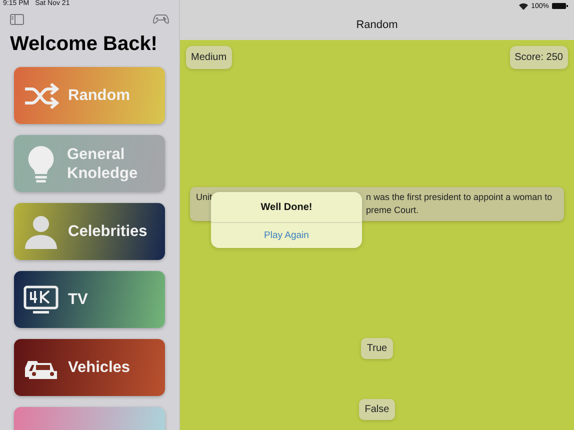  What do you see at coordinates (459, 197) in the screenshot?
I see `question-text: n was the first president to appoint a woman to` at bounding box center [459, 197].